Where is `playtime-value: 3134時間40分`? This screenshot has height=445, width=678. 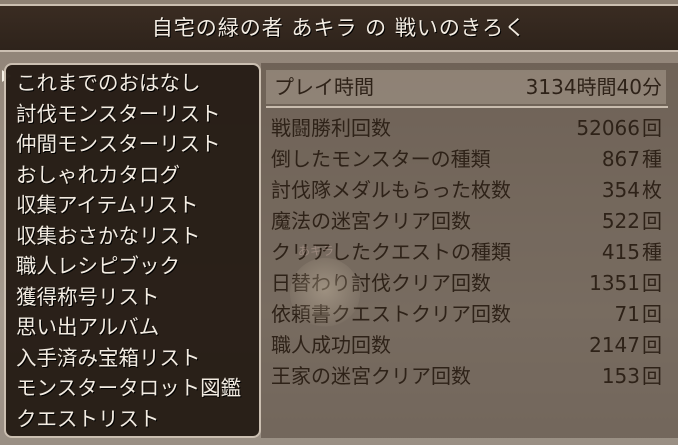
playtime-value: 3134時間40分 is located at coordinates (593, 87).